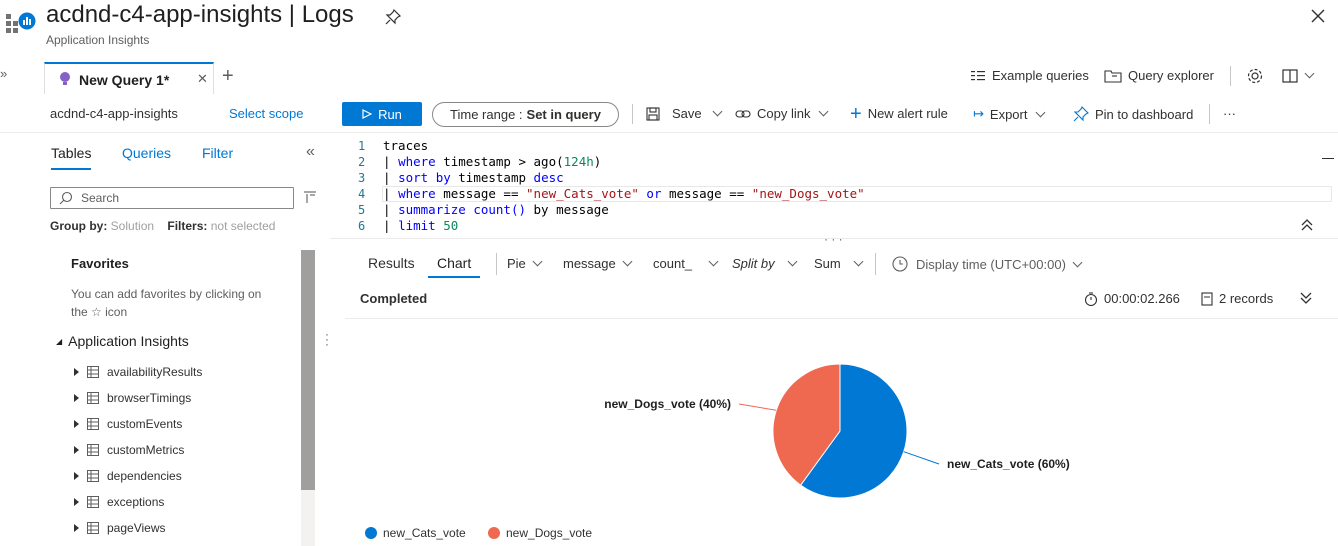 The height and width of the screenshot is (546, 1338). What do you see at coordinates (597, 161) in the screenshot?
I see `code-text: )` at bounding box center [597, 161].